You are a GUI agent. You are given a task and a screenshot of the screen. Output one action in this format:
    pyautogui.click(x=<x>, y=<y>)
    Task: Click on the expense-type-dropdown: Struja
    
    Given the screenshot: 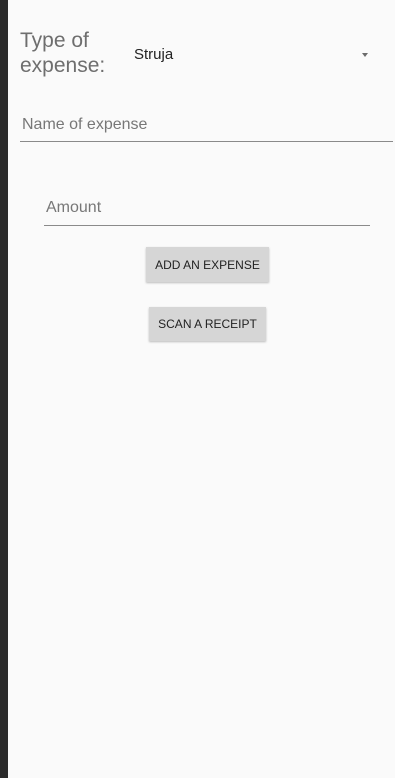 What is the action you would take?
    pyautogui.click(x=254, y=55)
    